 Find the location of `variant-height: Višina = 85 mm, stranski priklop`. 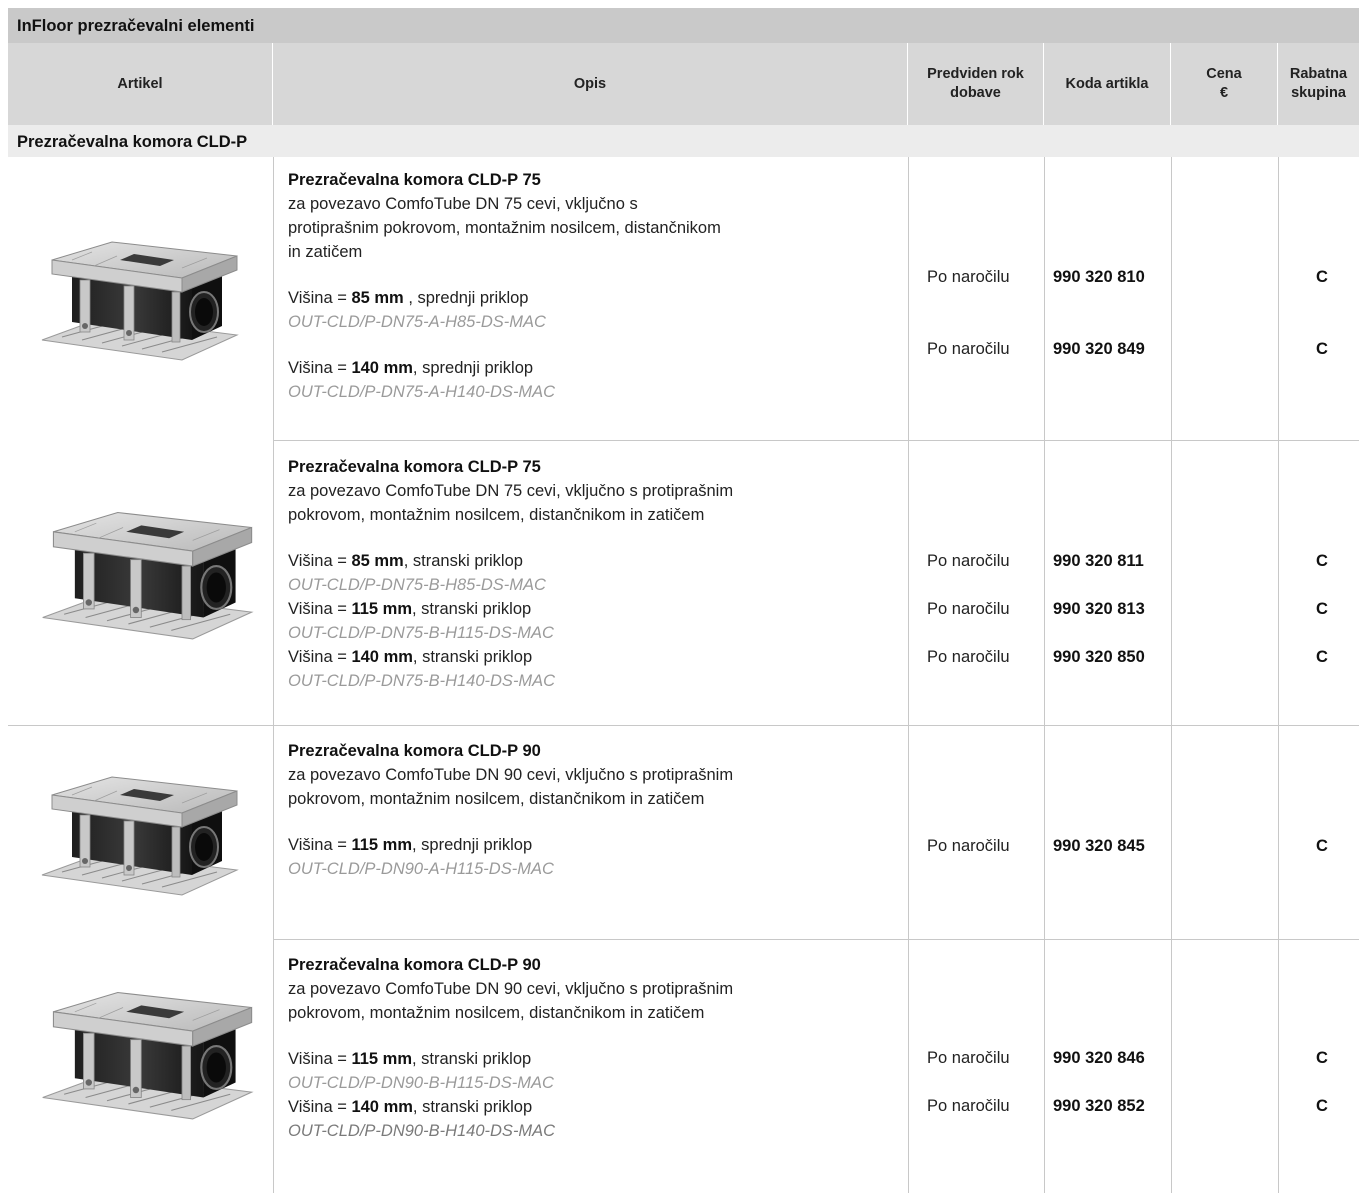

variant-height: Višina = 85 mm, stranski priklop is located at coordinates (510, 561).